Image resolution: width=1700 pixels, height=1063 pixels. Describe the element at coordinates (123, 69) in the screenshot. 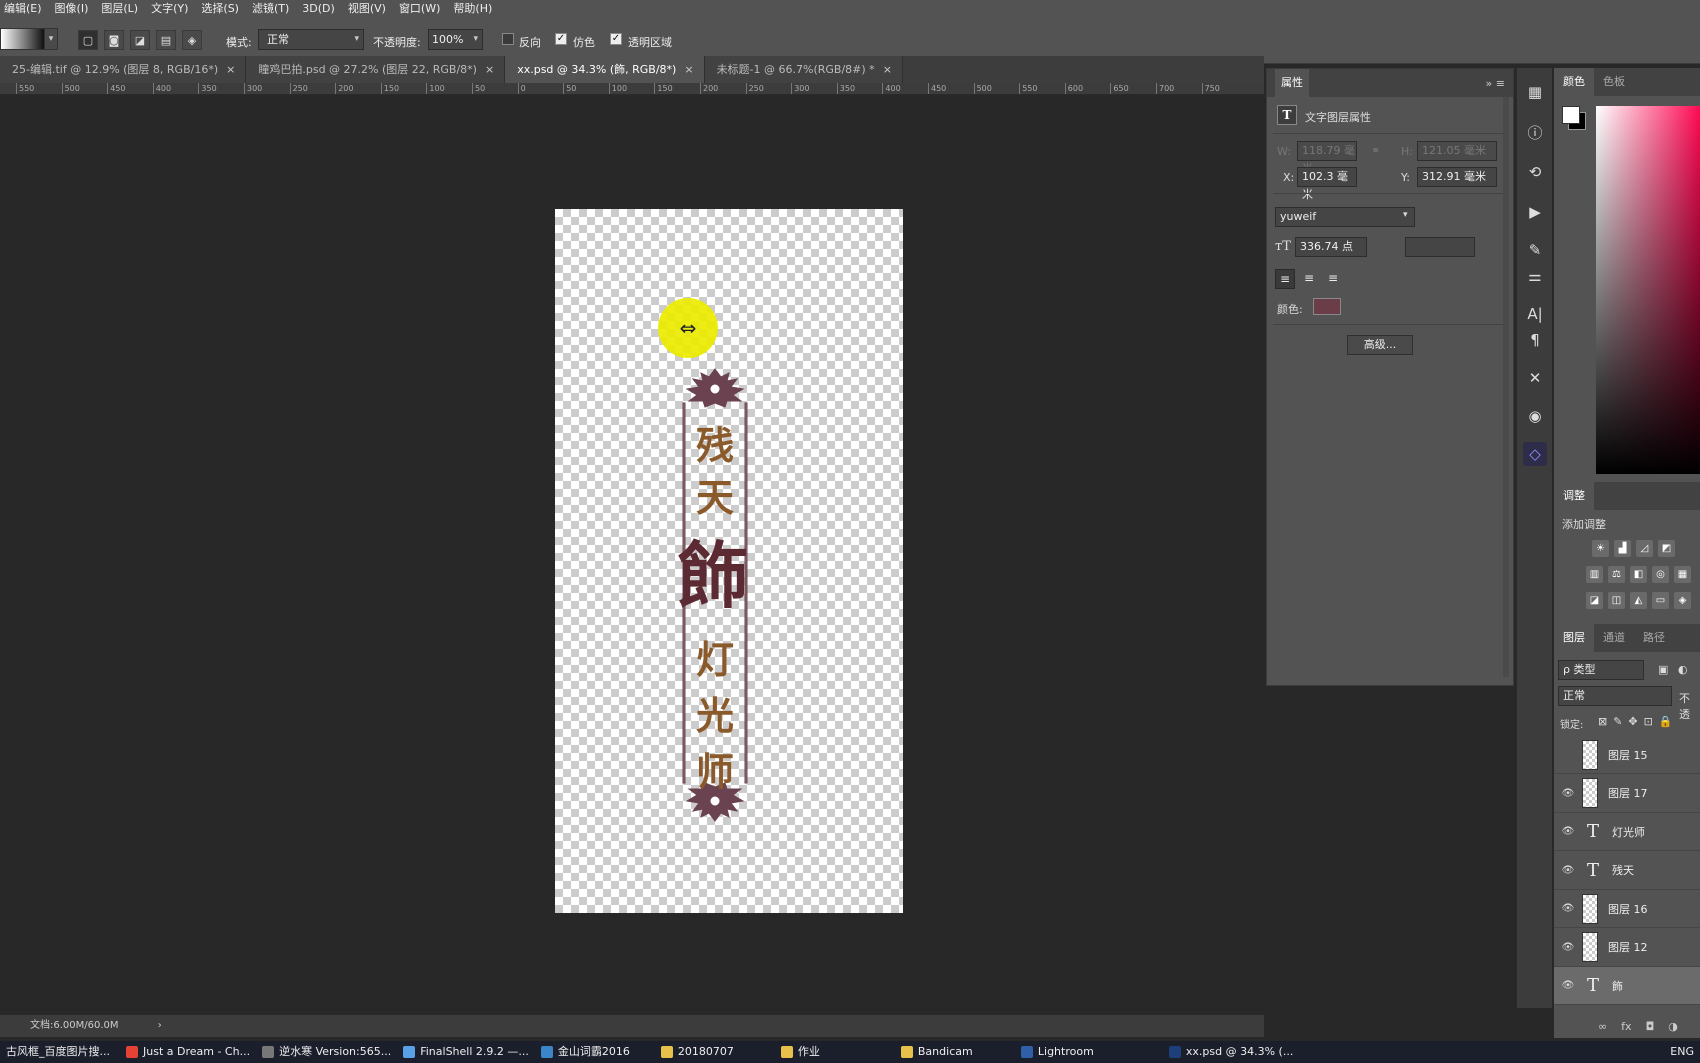

I see `document-tab: 25-编辑.tif @ 12.9% (图层 8, RGB/16*) ×` at that location.